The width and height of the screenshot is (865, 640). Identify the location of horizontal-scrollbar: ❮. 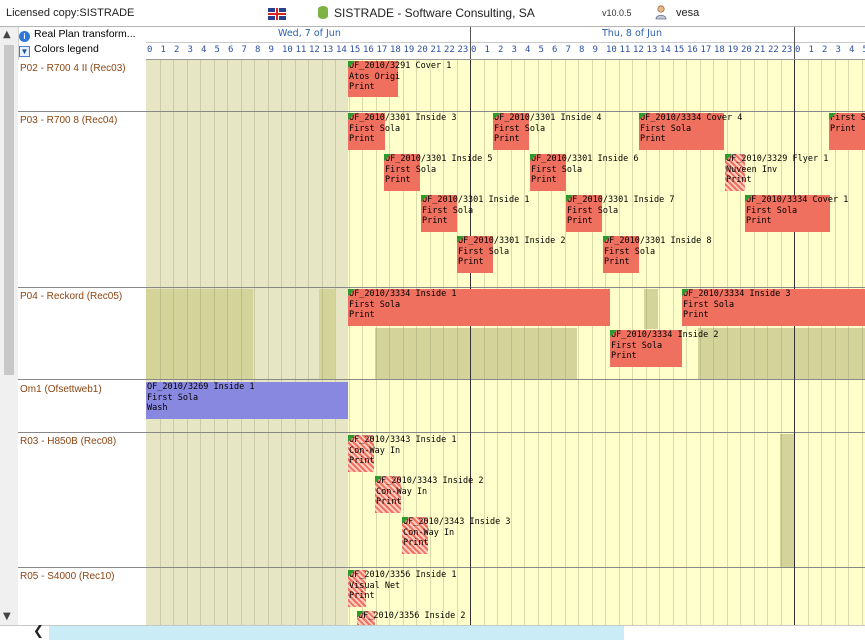
(432, 632).